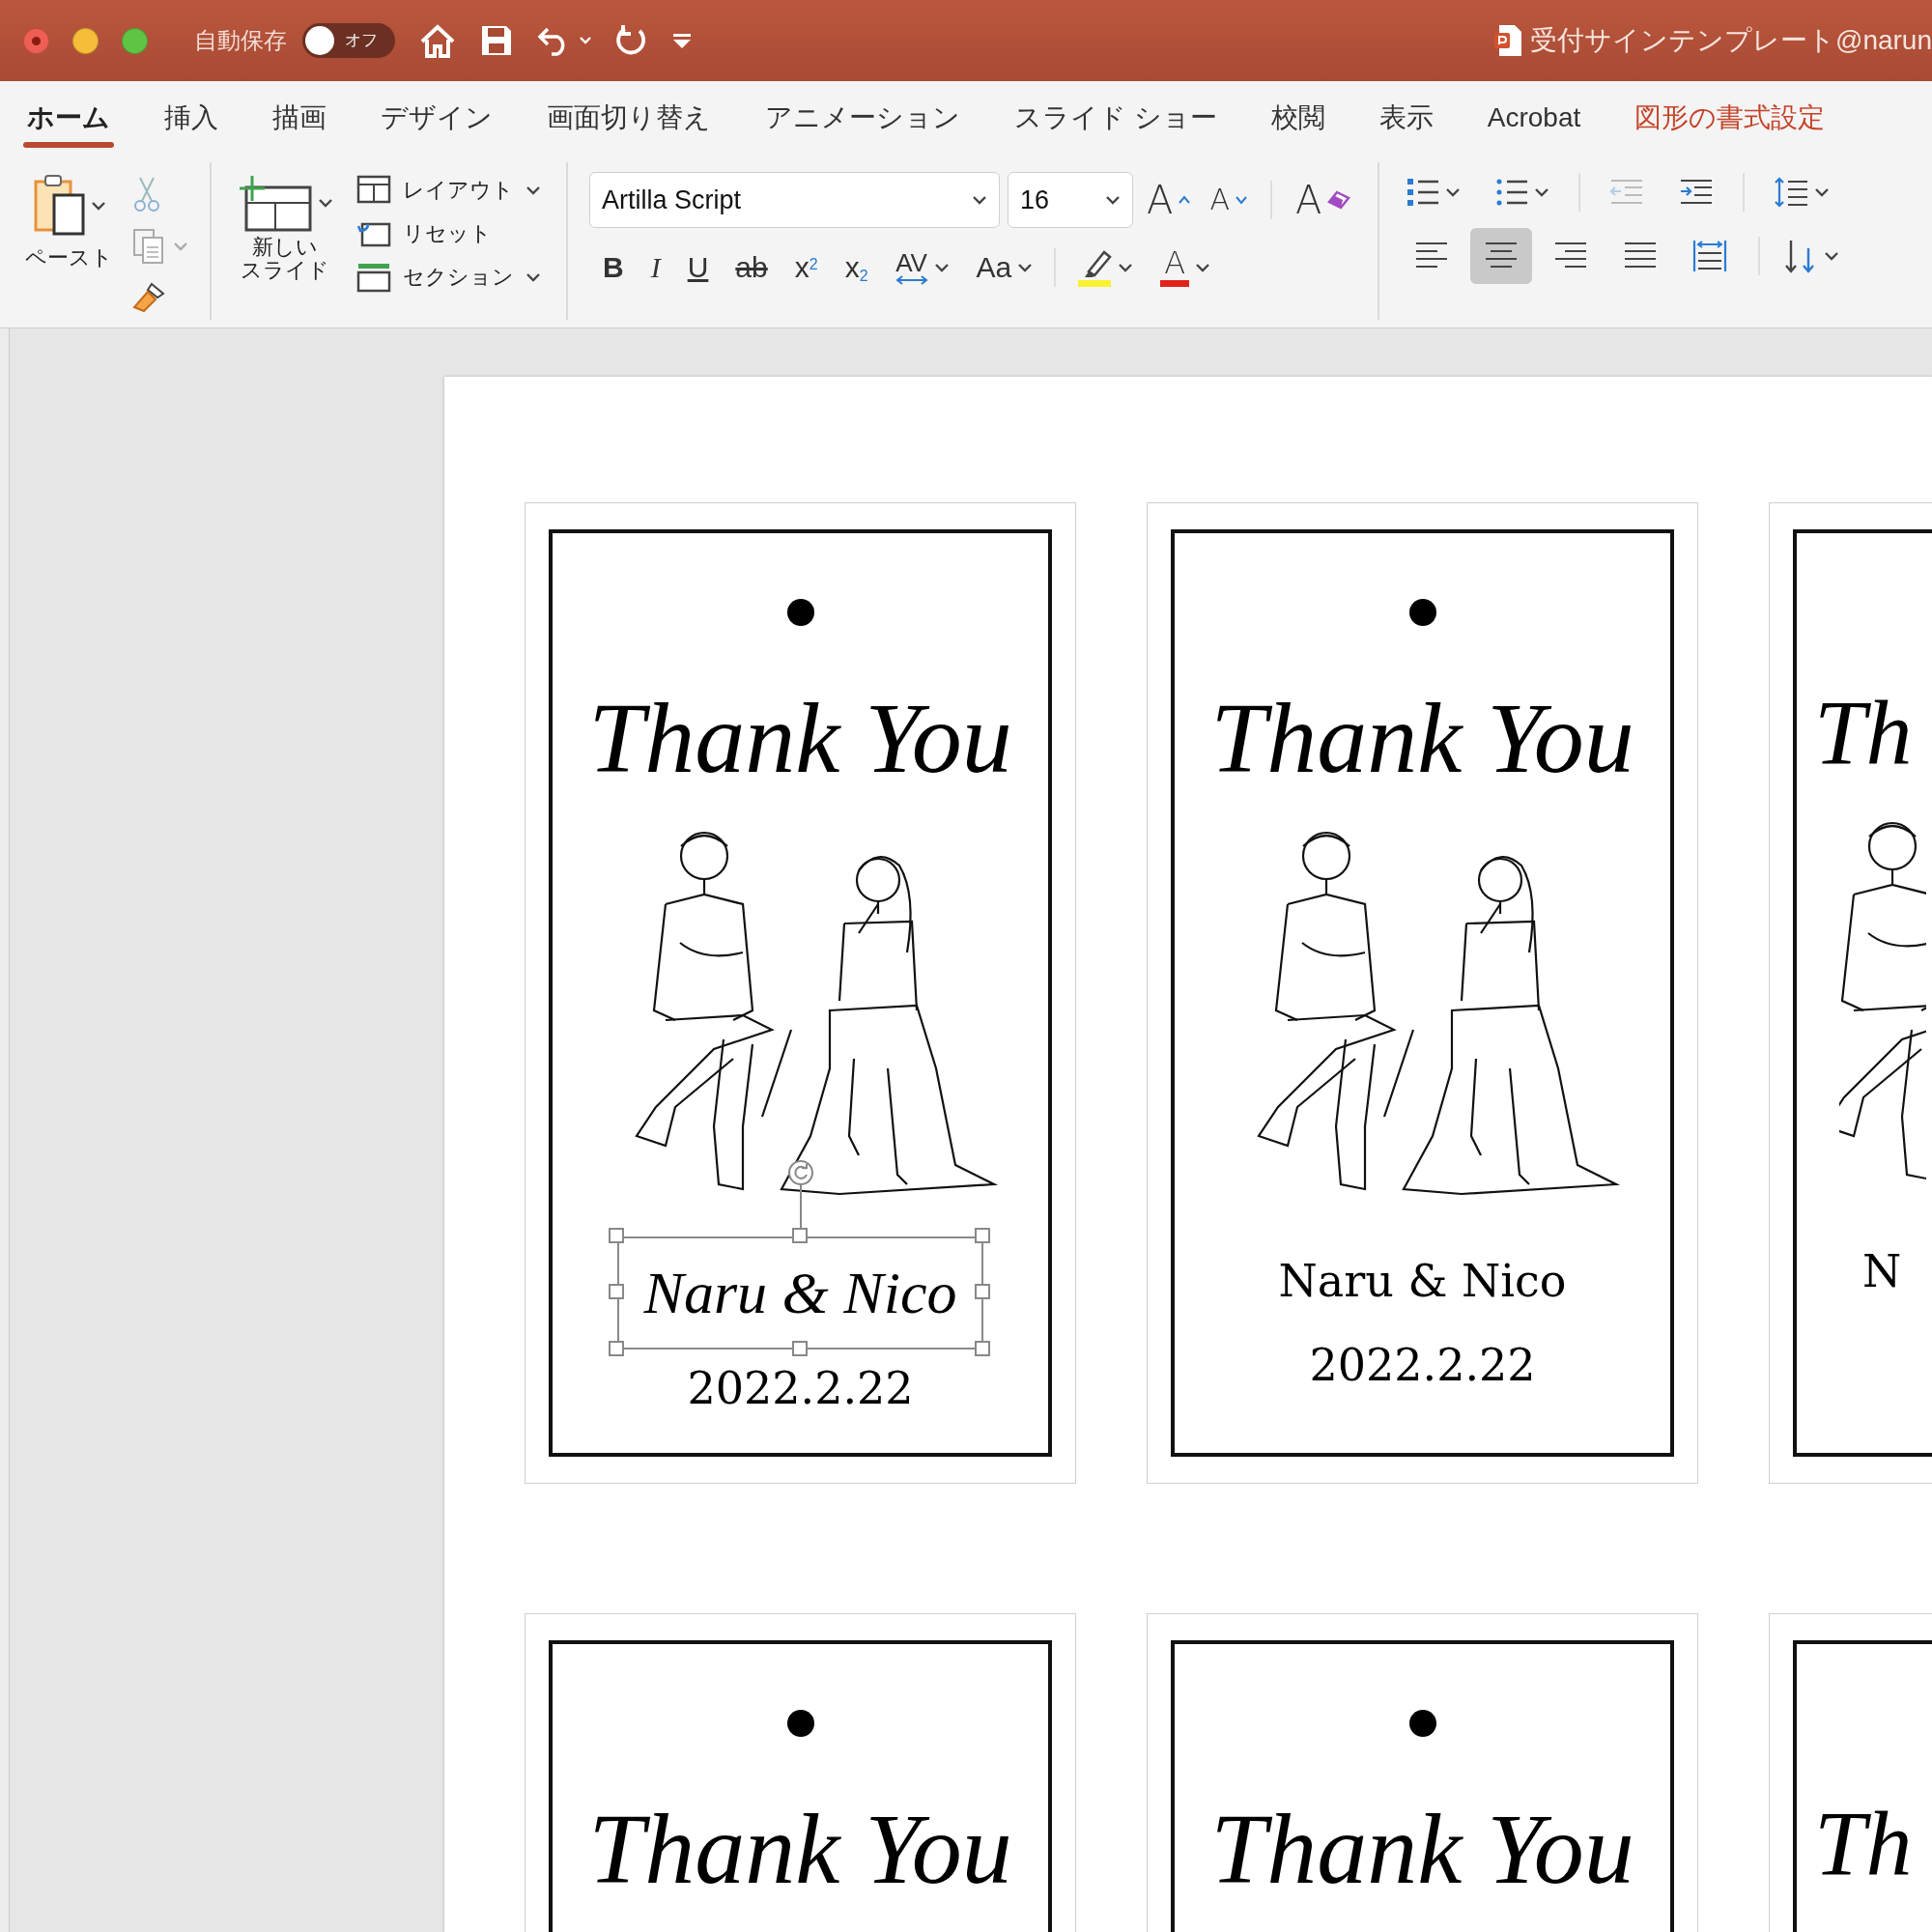 This screenshot has height=1932, width=1932. What do you see at coordinates (613, 267) in the screenshot?
I see `format-button: B` at bounding box center [613, 267].